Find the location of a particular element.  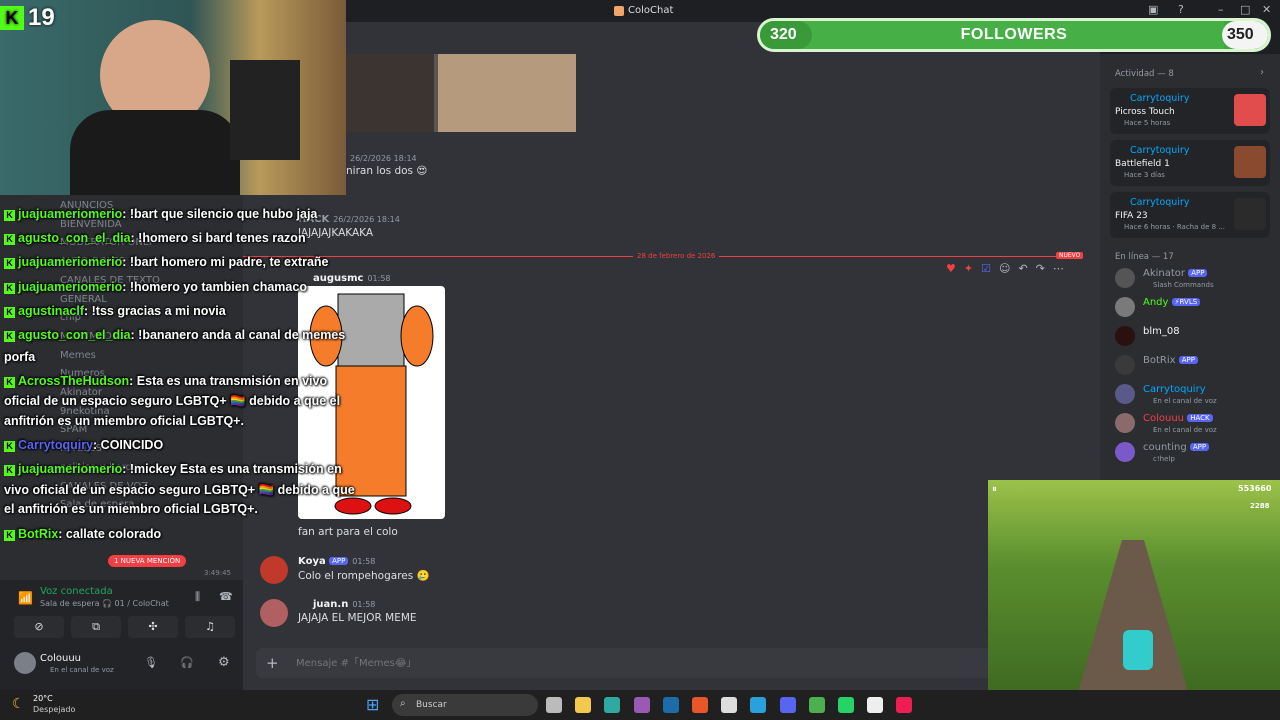

minimize-button: – is located at coordinates (1221, 9).